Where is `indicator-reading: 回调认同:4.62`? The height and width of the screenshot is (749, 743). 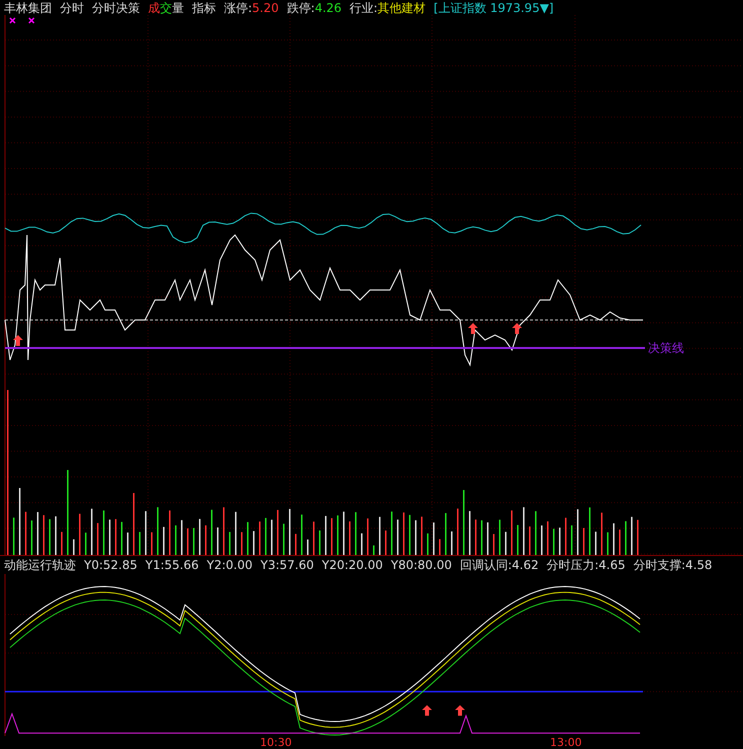
indicator-reading: 回调认同:4.62 is located at coordinates (499, 565).